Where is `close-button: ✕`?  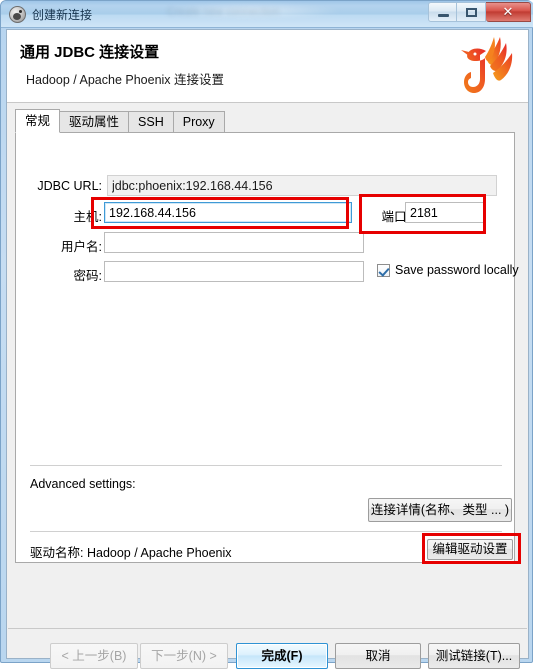
close-button: ✕ is located at coordinates (508, 12).